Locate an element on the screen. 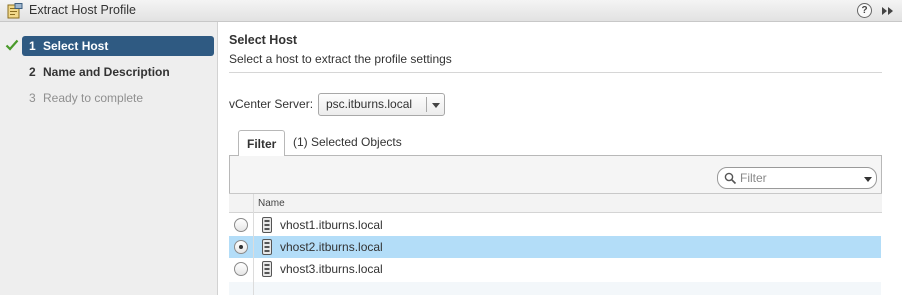 This screenshot has height=295, width=902. tab-filter-label: Filter is located at coordinates (262, 144).